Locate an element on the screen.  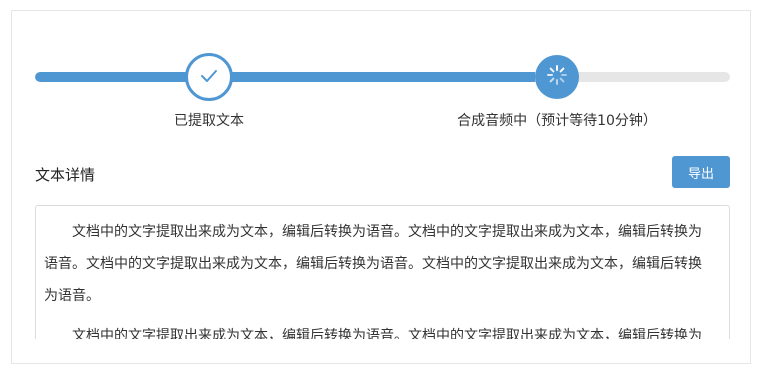
step-label-extracted: 已提取文本 is located at coordinates (209, 121).